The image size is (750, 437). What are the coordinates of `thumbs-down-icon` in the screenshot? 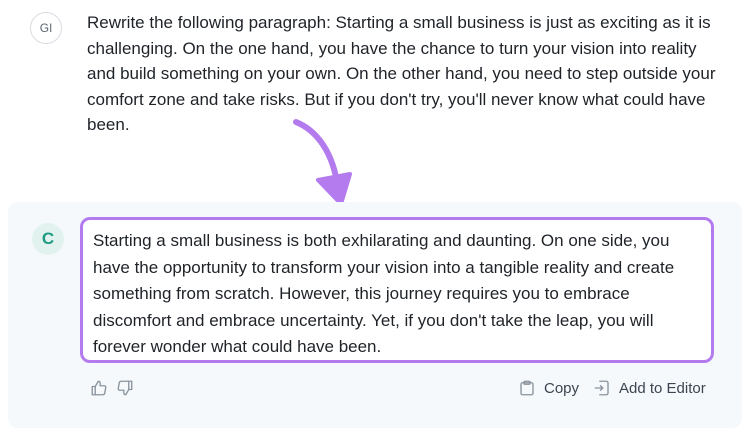 It's located at (125, 388).